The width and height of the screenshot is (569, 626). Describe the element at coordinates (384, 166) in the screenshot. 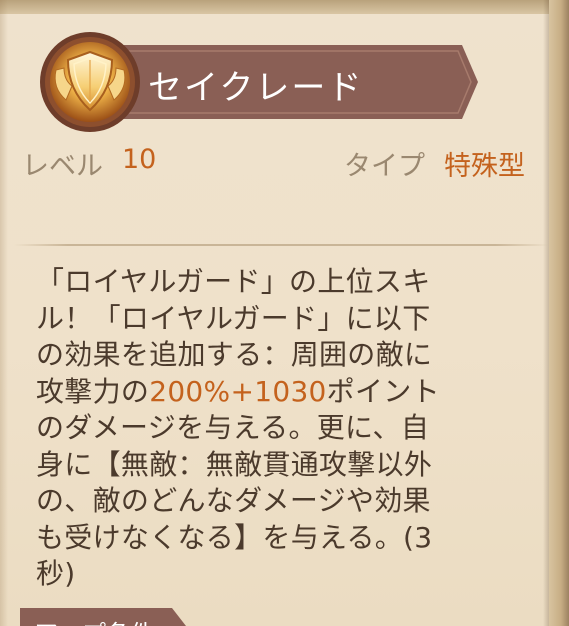

I see `type-label: タイプ` at that location.